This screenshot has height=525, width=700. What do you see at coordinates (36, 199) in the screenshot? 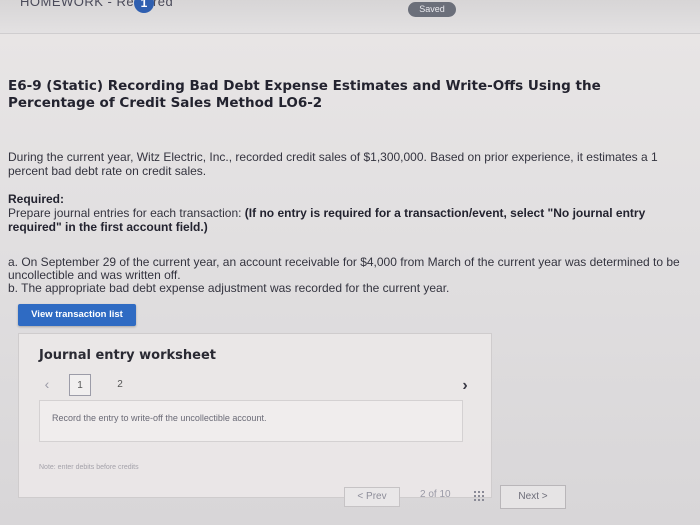
I see `required-label: Required:` at bounding box center [36, 199].